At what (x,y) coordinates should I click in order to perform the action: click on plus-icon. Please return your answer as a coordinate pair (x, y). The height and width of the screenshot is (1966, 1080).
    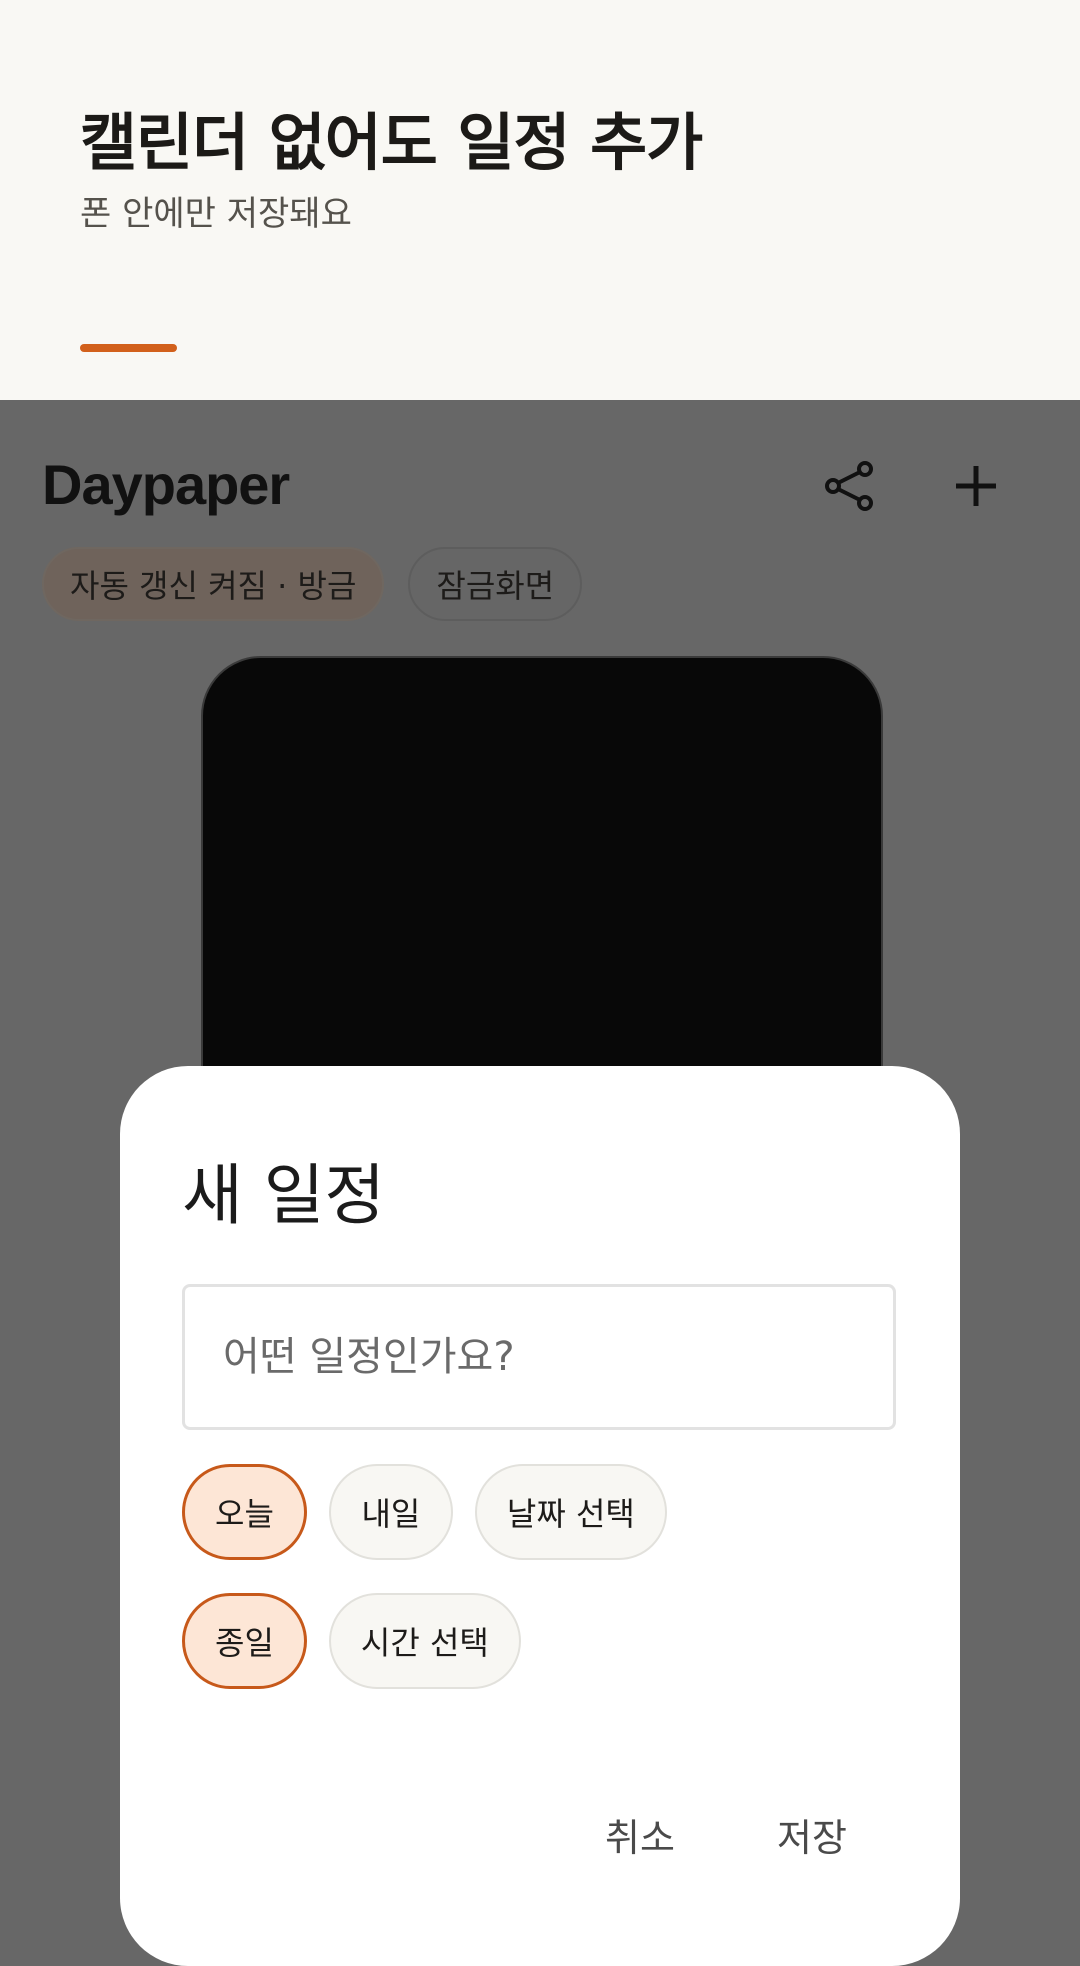
    Looking at the image, I should click on (976, 486).